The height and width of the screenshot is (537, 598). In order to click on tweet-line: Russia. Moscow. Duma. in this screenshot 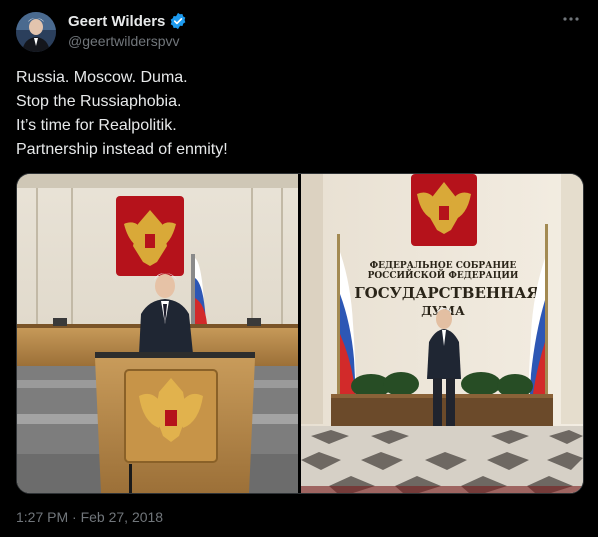, I will do `click(102, 77)`.